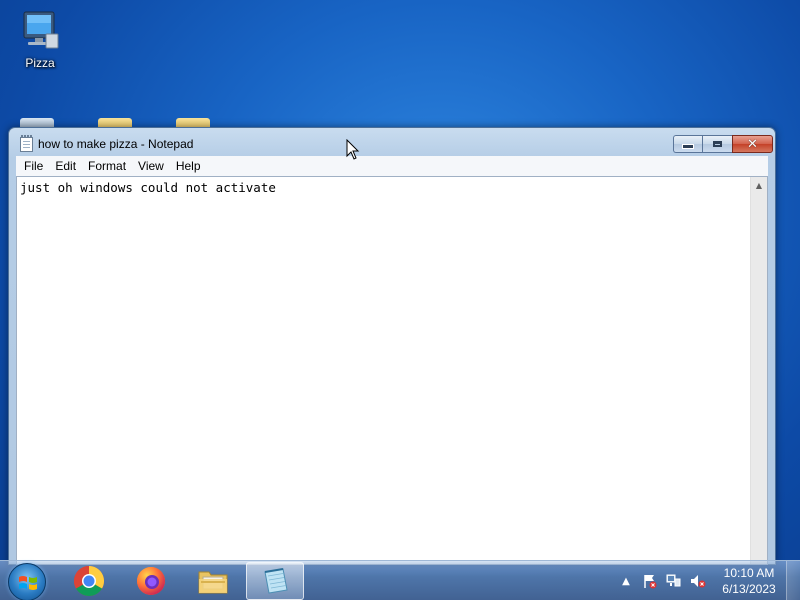 The width and height of the screenshot is (800, 600). Describe the element at coordinates (148, 187) in the screenshot. I see `editor-content: just oh windows could not activate` at that location.